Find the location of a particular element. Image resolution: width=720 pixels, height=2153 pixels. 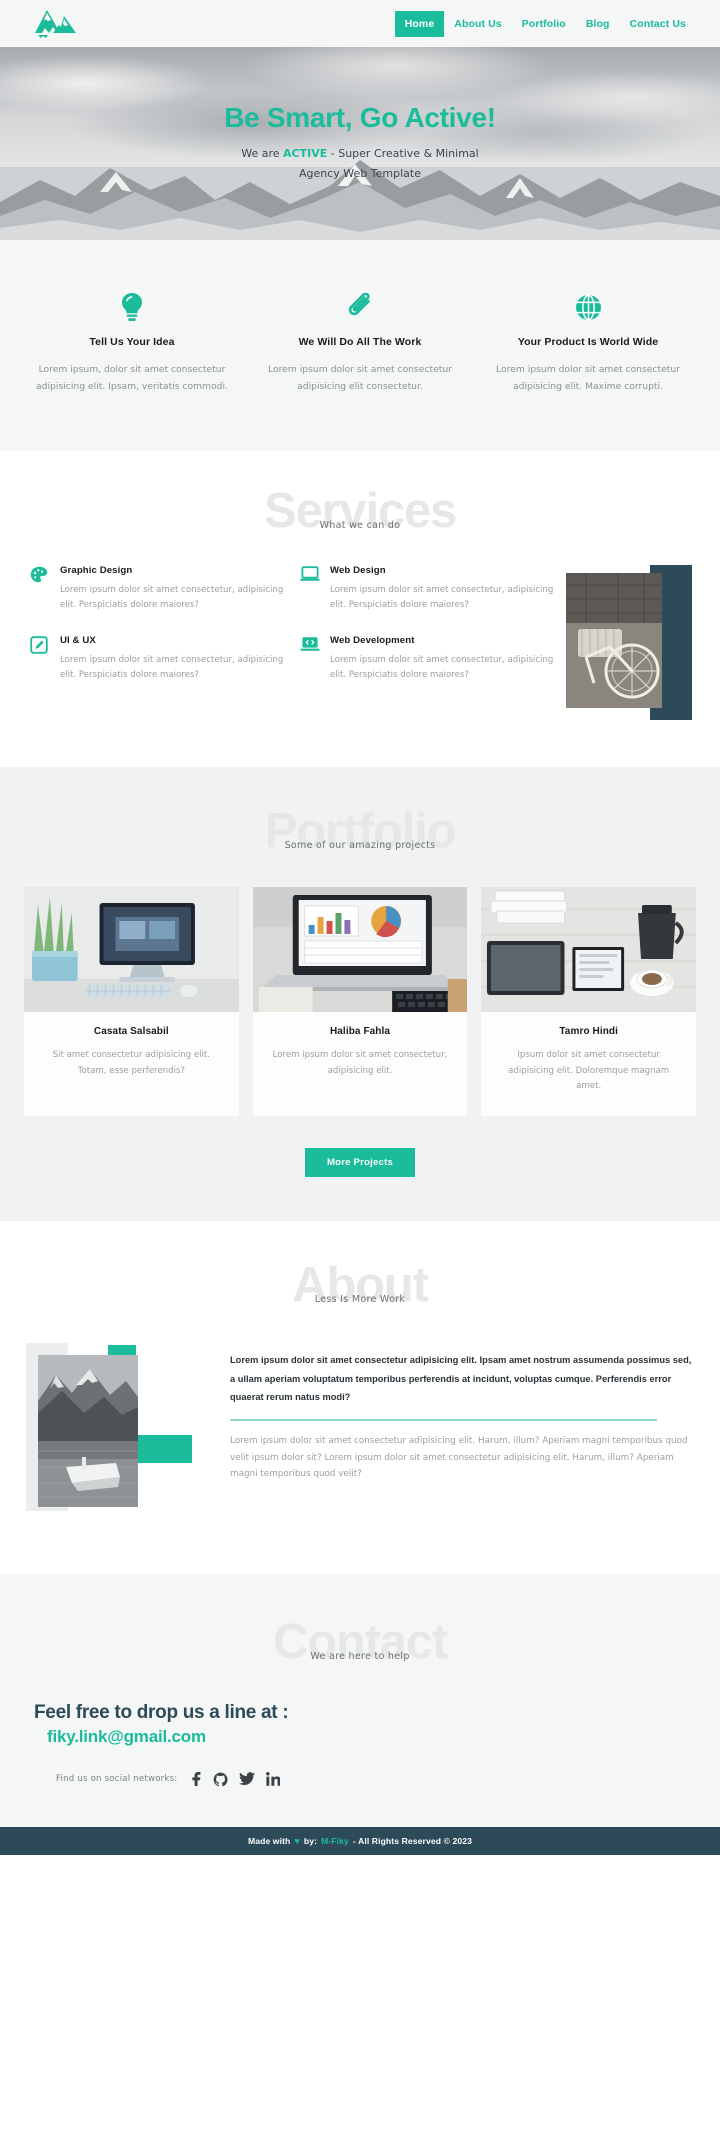

portfolio-subtitle: Some of our amazing projects is located at coordinates (360, 846).